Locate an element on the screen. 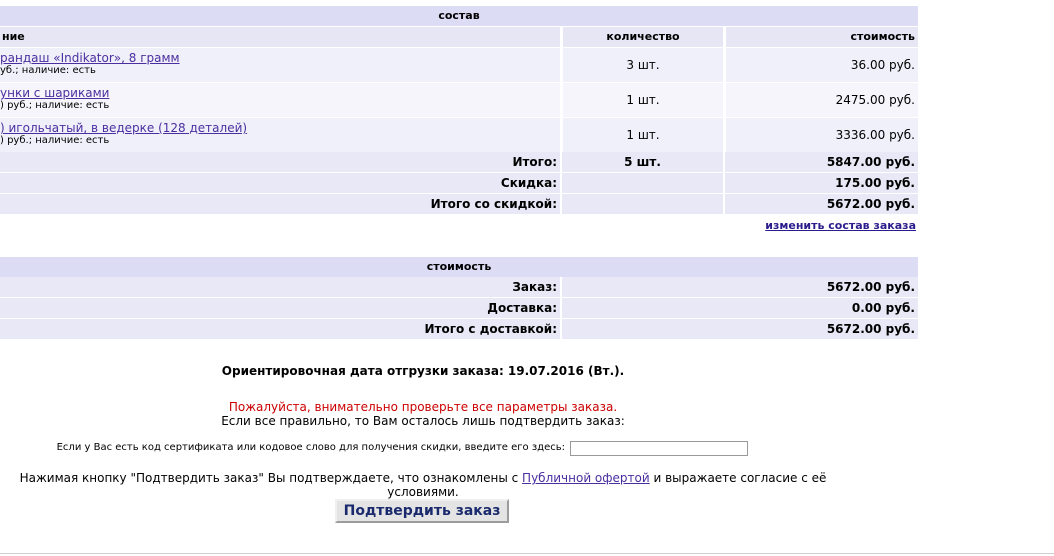  order-value: 5672.00 руб. is located at coordinates (870, 287).